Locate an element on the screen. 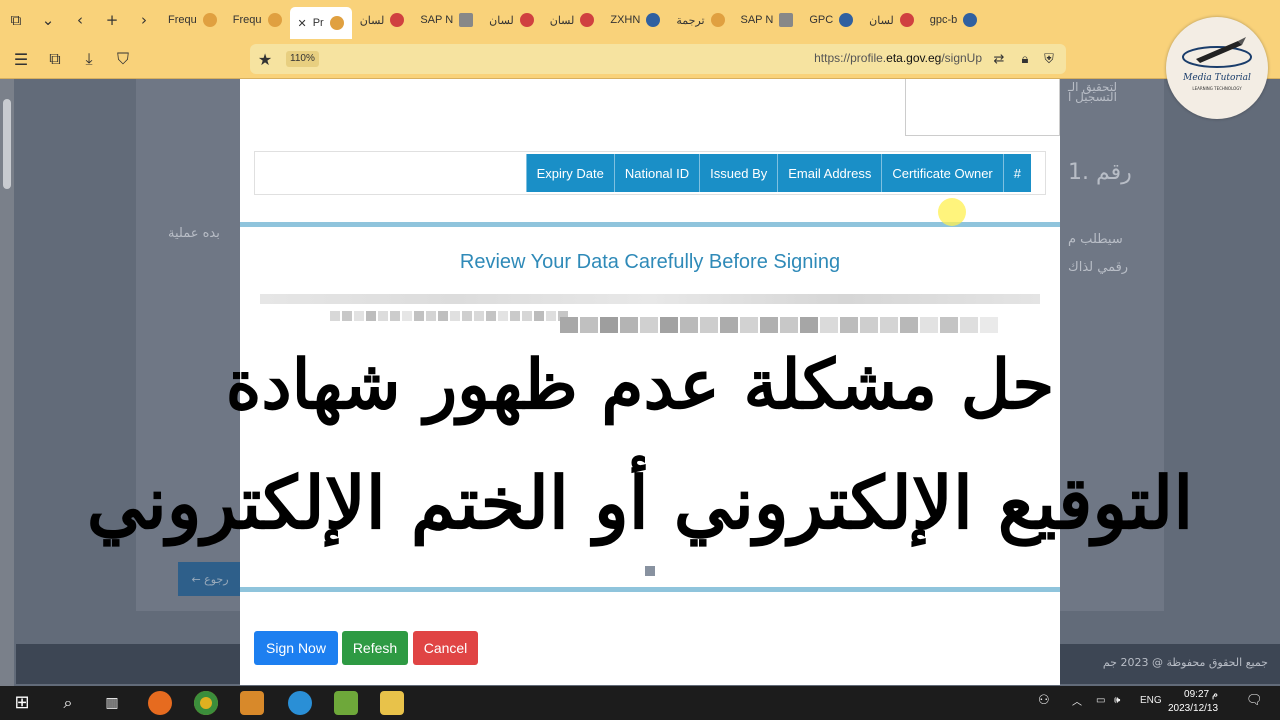 This screenshot has width=1280, height=720. bg-text-2: رقمي لذاك is located at coordinates (1098, 267).